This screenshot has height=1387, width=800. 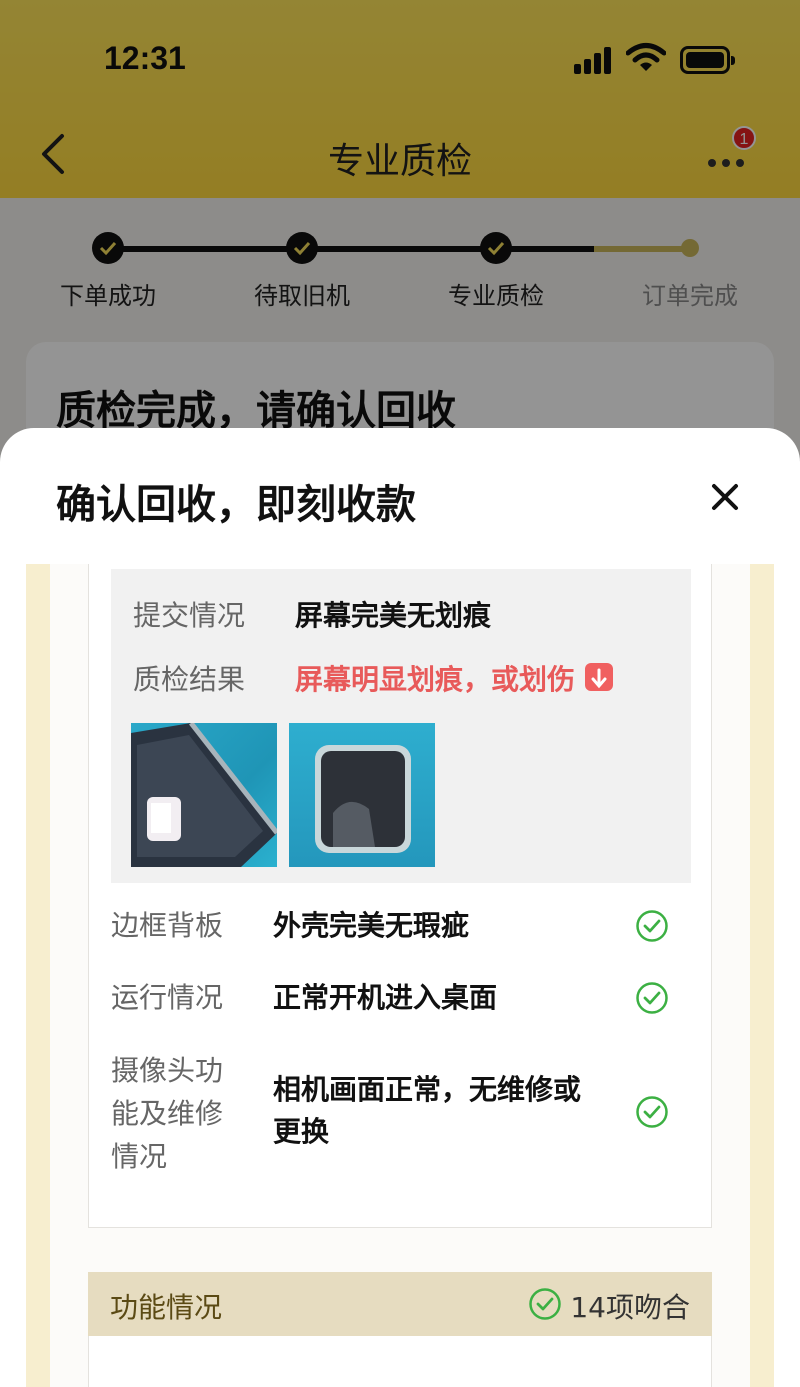 I want to click on value-line: 更换, so click(x=301, y=1131).